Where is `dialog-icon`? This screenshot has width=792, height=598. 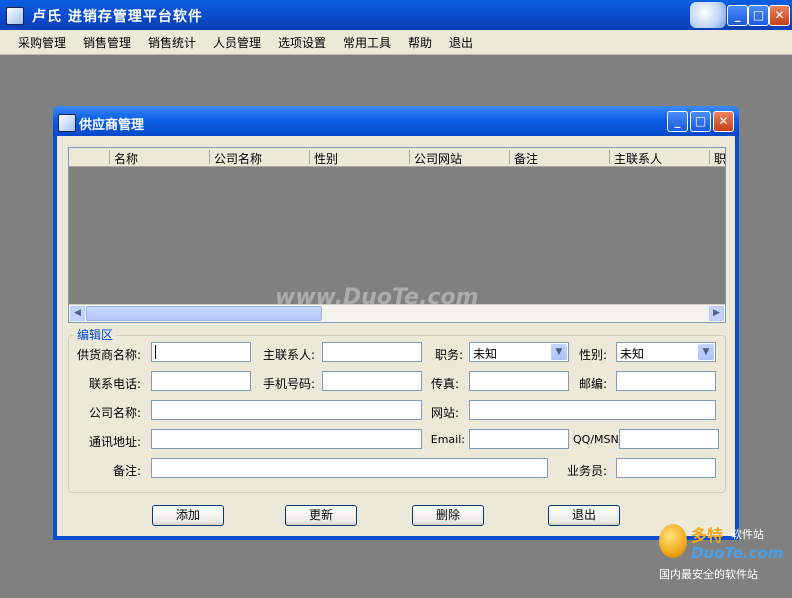 dialog-icon is located at coordinates (67, 123).